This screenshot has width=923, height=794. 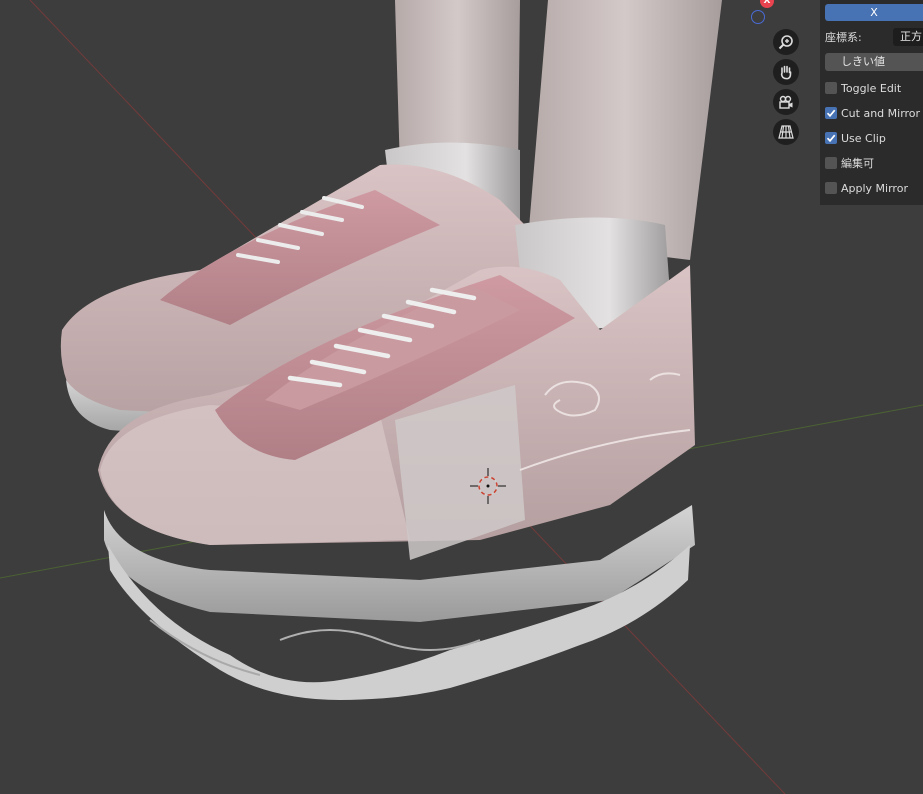 I want to click on use-clip-checkbox, so click(x=831, y=138).